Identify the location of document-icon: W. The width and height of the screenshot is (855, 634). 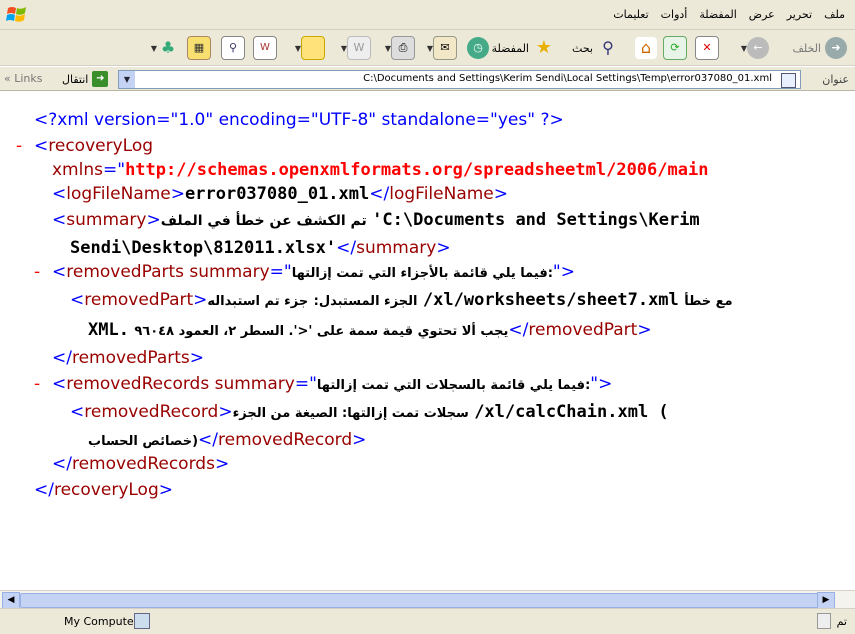
(265, 48).